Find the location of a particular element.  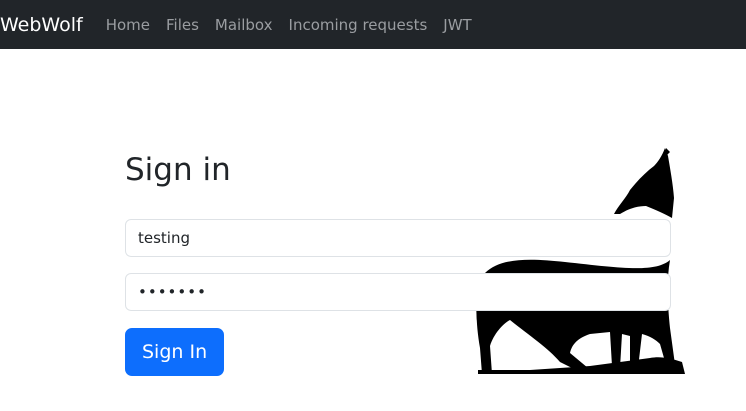

page-title: Sign in is located at coordinates (178, 170).